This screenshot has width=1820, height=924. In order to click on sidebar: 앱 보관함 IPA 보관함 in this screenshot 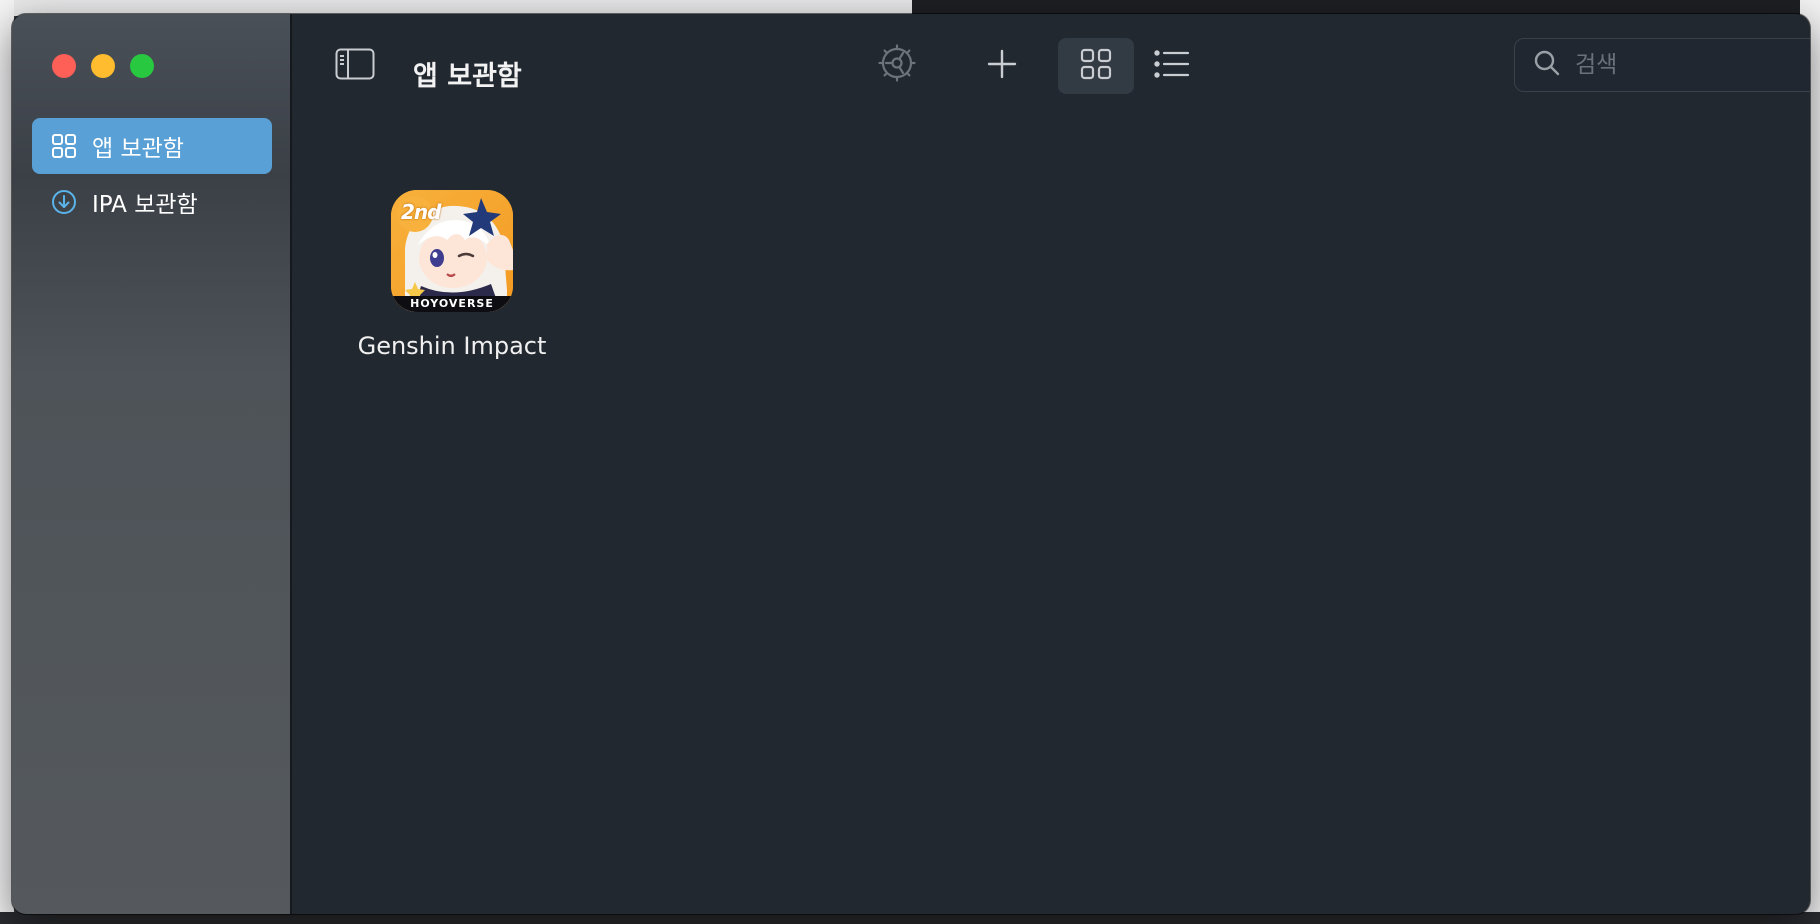, I will do `click(152, 464)`.